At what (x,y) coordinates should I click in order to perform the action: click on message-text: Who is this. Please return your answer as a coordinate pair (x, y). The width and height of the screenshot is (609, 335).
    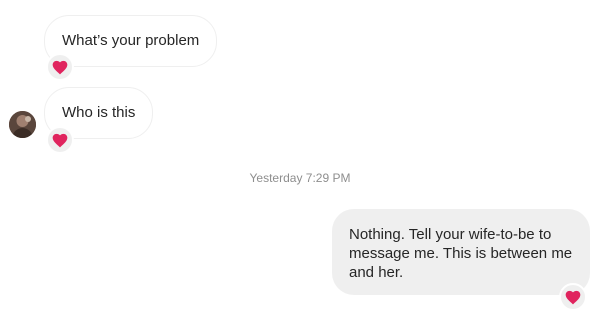
    Looking at the image, I should click on (99, 112).